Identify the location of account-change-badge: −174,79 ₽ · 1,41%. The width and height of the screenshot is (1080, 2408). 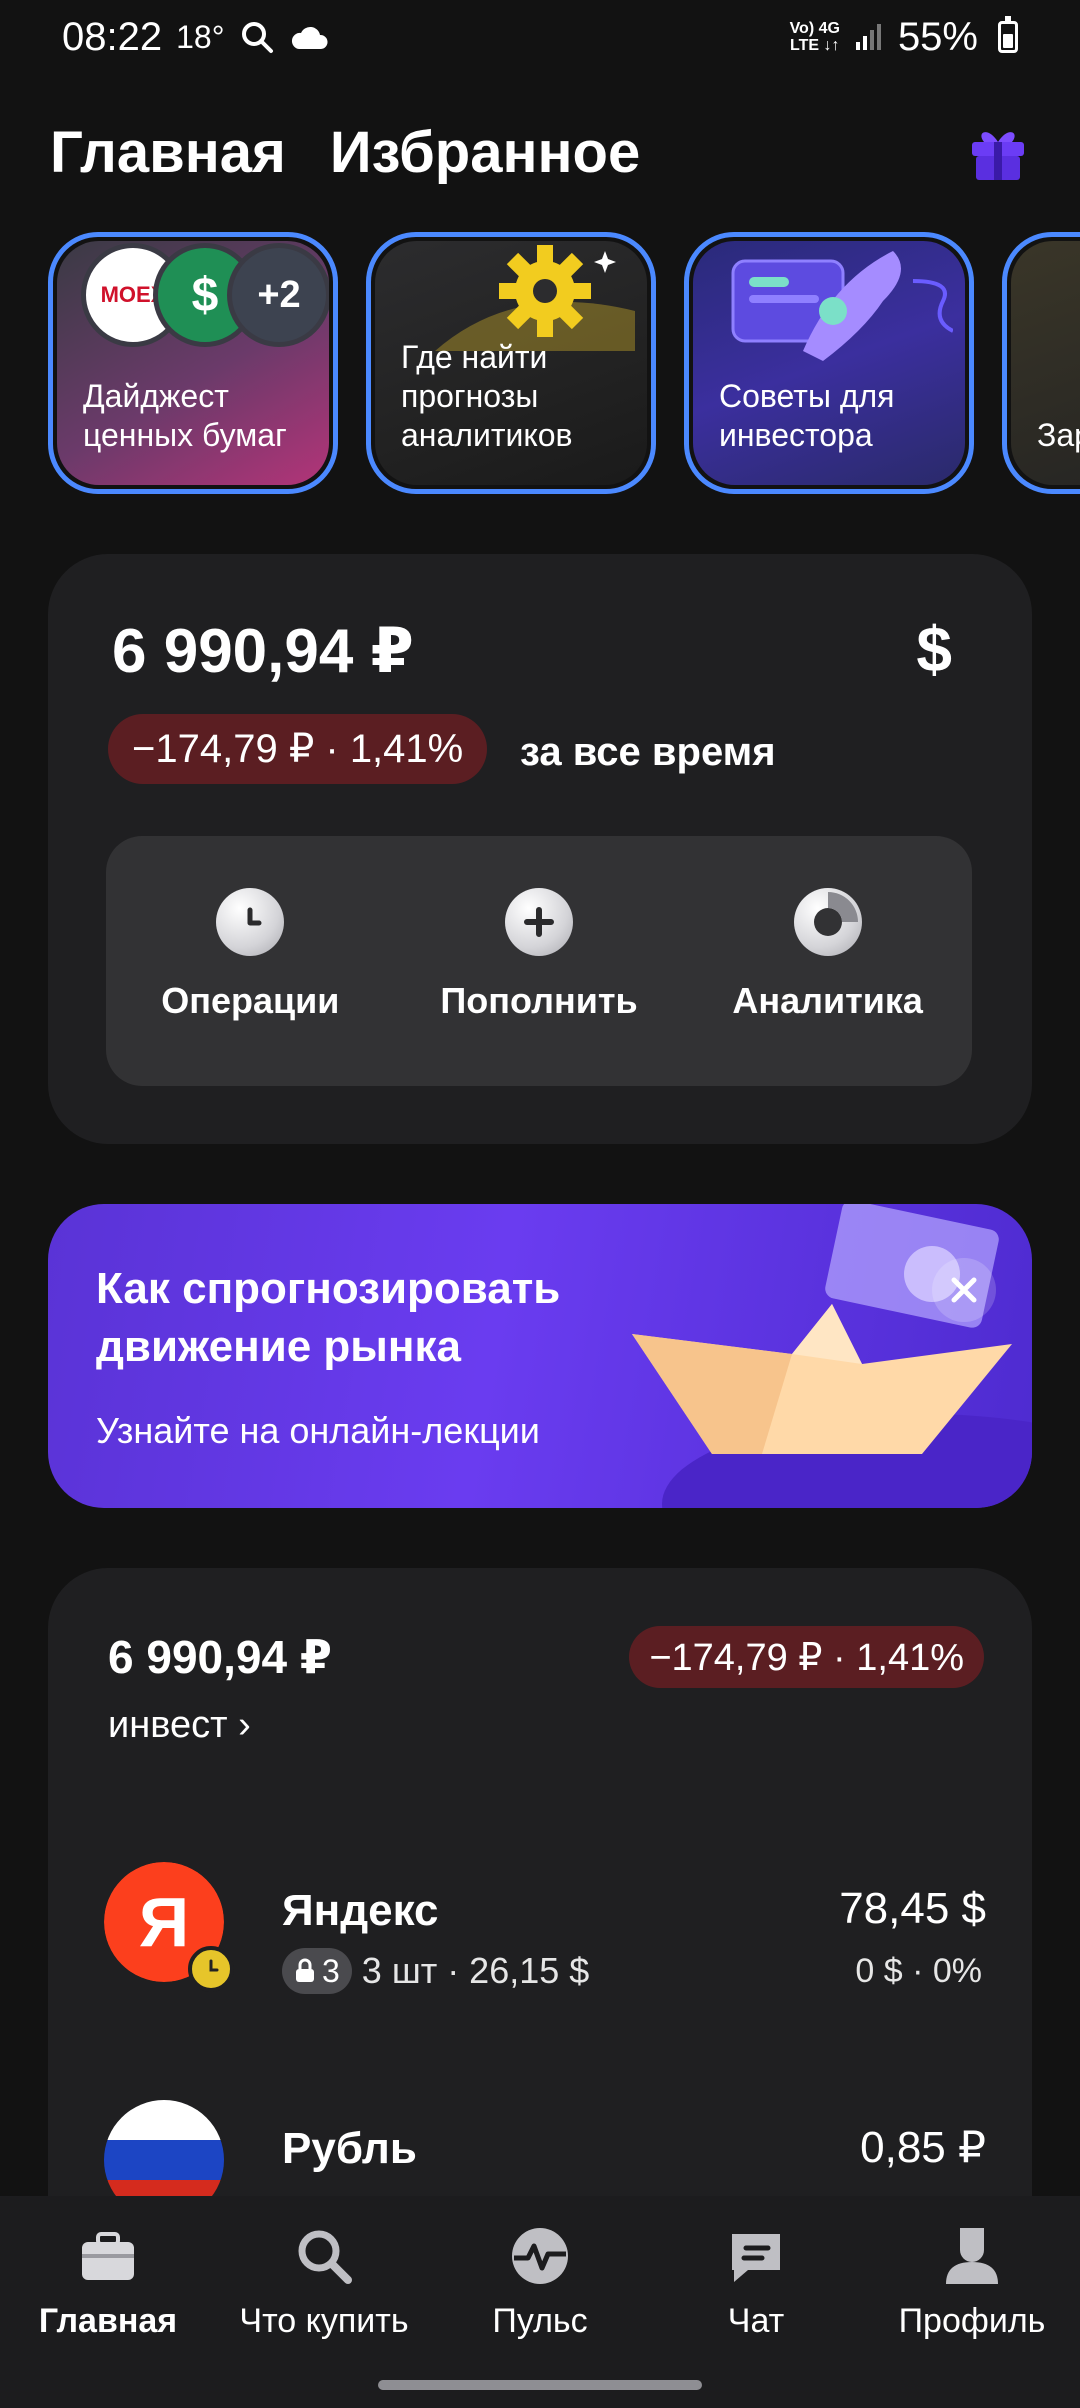
(806, 1657).